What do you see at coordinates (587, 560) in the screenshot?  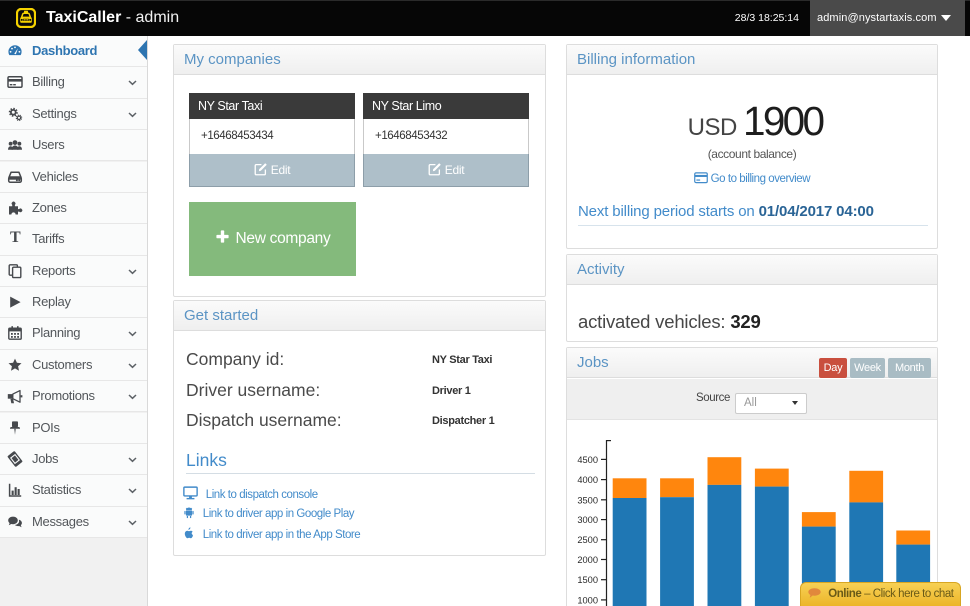 I see `svg-text: 2000` at bounding box center [587, 560].